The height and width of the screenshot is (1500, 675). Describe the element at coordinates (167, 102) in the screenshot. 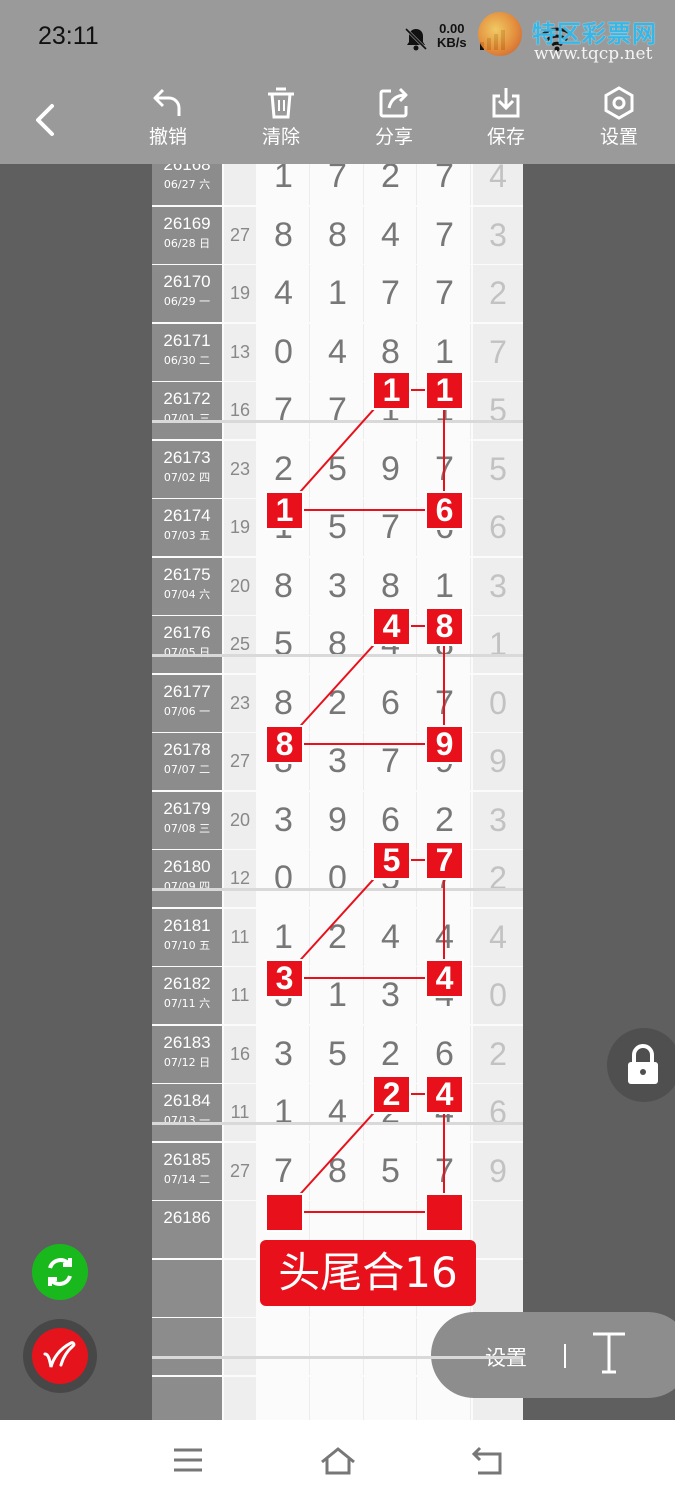

I see `undo-icon` at that location.